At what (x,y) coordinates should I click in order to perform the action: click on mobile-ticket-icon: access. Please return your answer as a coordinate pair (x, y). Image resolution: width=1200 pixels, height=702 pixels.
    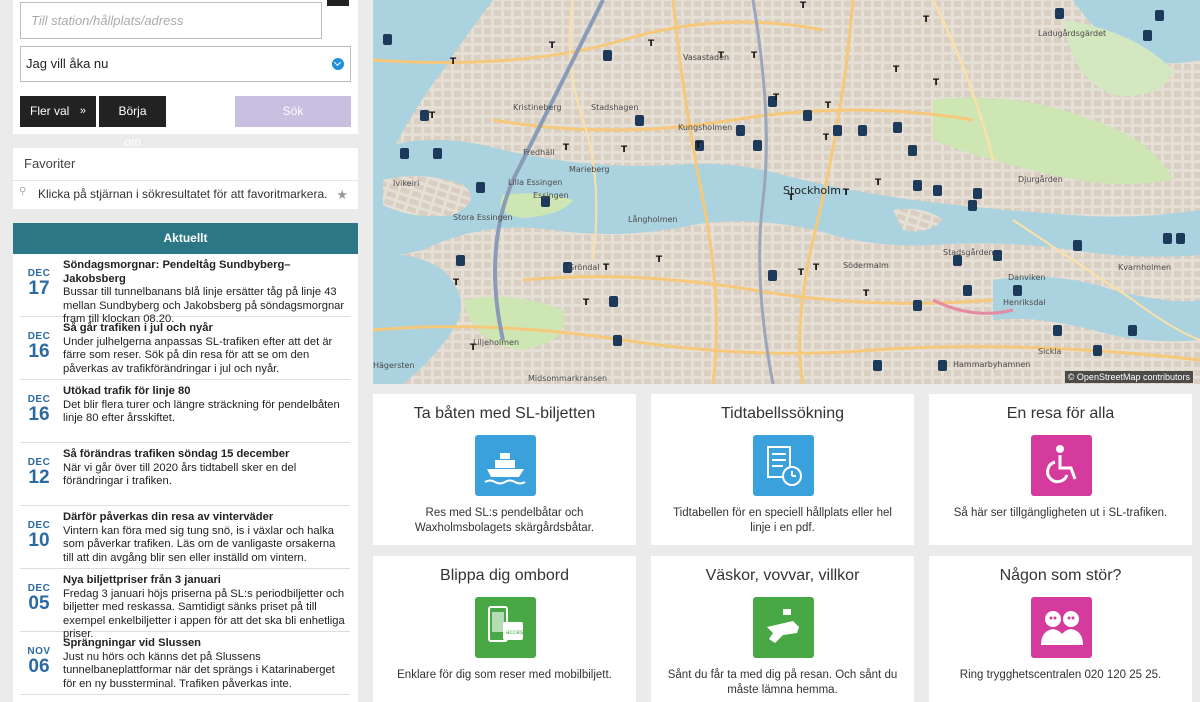
    Looking at the image, I should click on (505, 627).